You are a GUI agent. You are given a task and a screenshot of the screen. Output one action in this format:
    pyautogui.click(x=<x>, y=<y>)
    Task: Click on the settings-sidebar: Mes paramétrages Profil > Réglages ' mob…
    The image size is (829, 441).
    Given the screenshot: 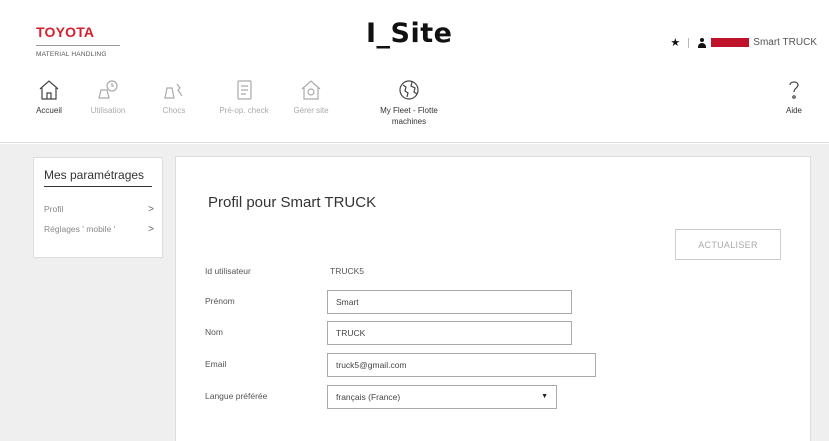 What is the action you would take?
    pyautogui.click(x=98, y=207)
    